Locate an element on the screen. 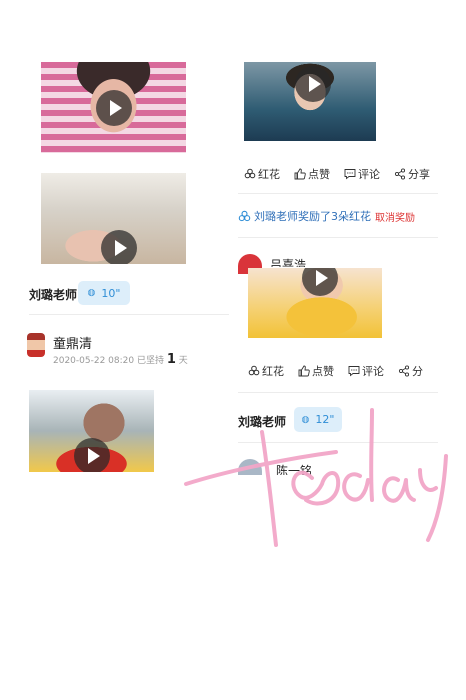  share-button: 分享 is located at coordinates (412, 174).